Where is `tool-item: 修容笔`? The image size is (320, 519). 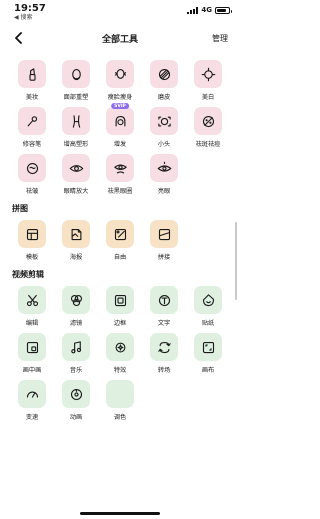
tool-item: 修容笔 is located at coordinates (32, 127).